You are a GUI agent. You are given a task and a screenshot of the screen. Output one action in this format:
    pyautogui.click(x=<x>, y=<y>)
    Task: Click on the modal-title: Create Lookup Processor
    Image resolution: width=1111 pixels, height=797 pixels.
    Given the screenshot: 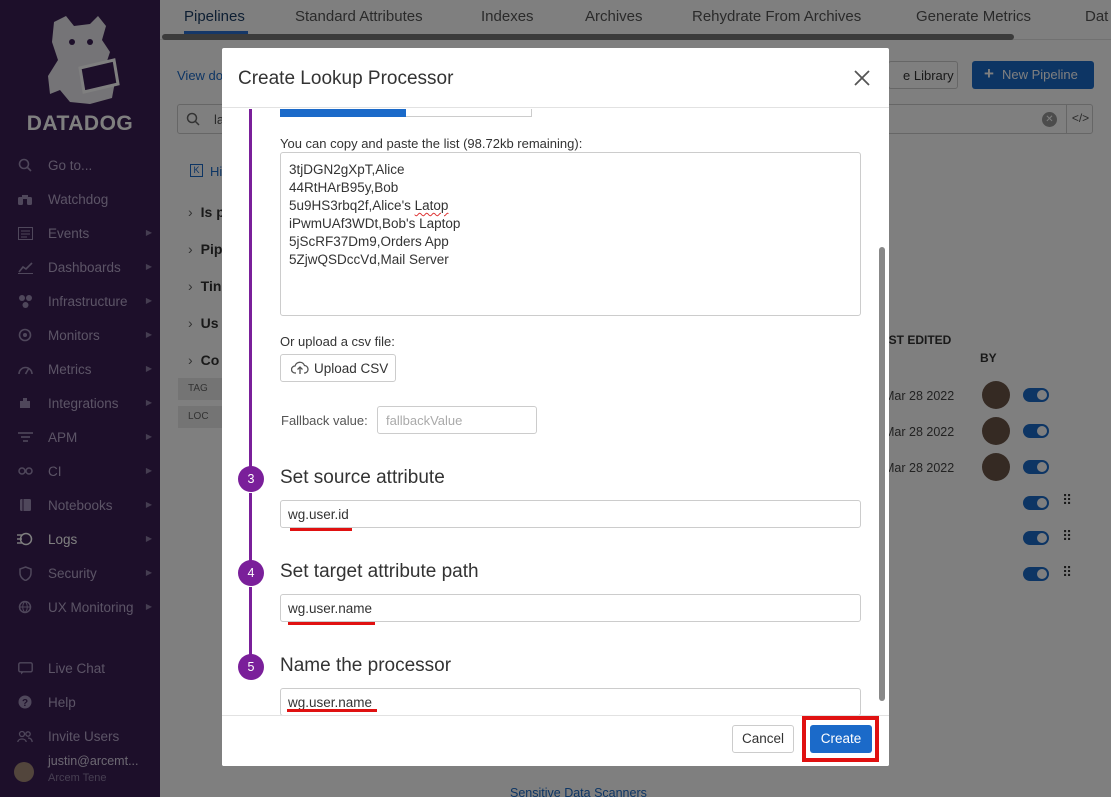 What is the action you would take?
    pyautogui.click(x=346, y=78)
    